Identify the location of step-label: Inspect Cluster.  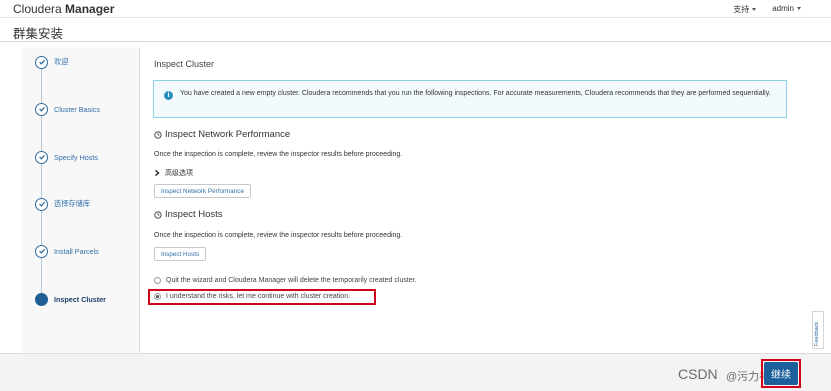
(80, 299).